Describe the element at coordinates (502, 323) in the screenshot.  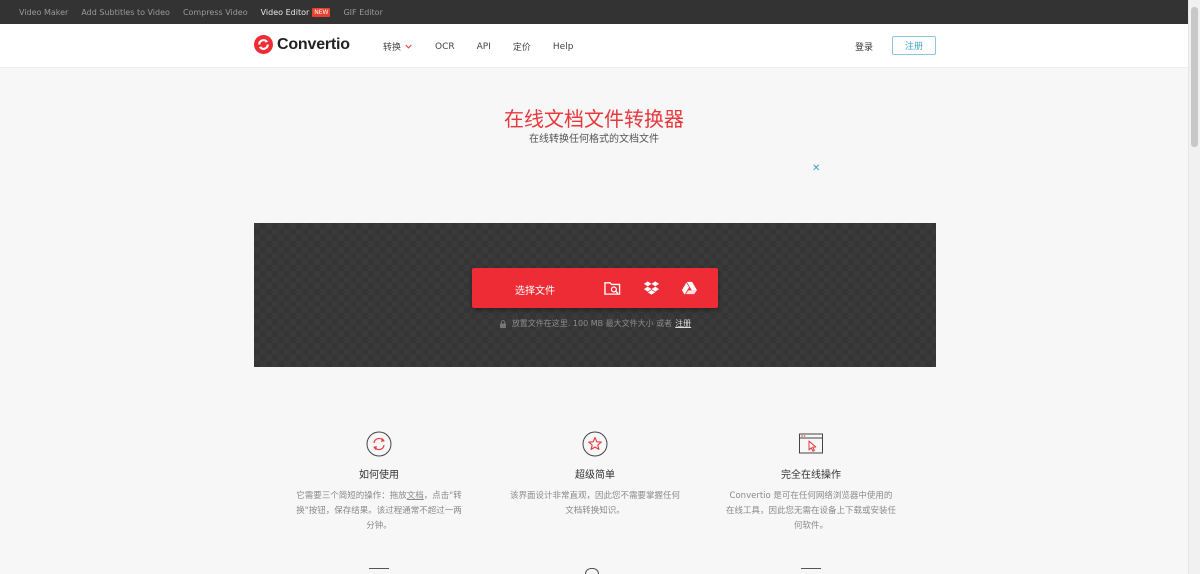
I see `lock-icon` at that location.